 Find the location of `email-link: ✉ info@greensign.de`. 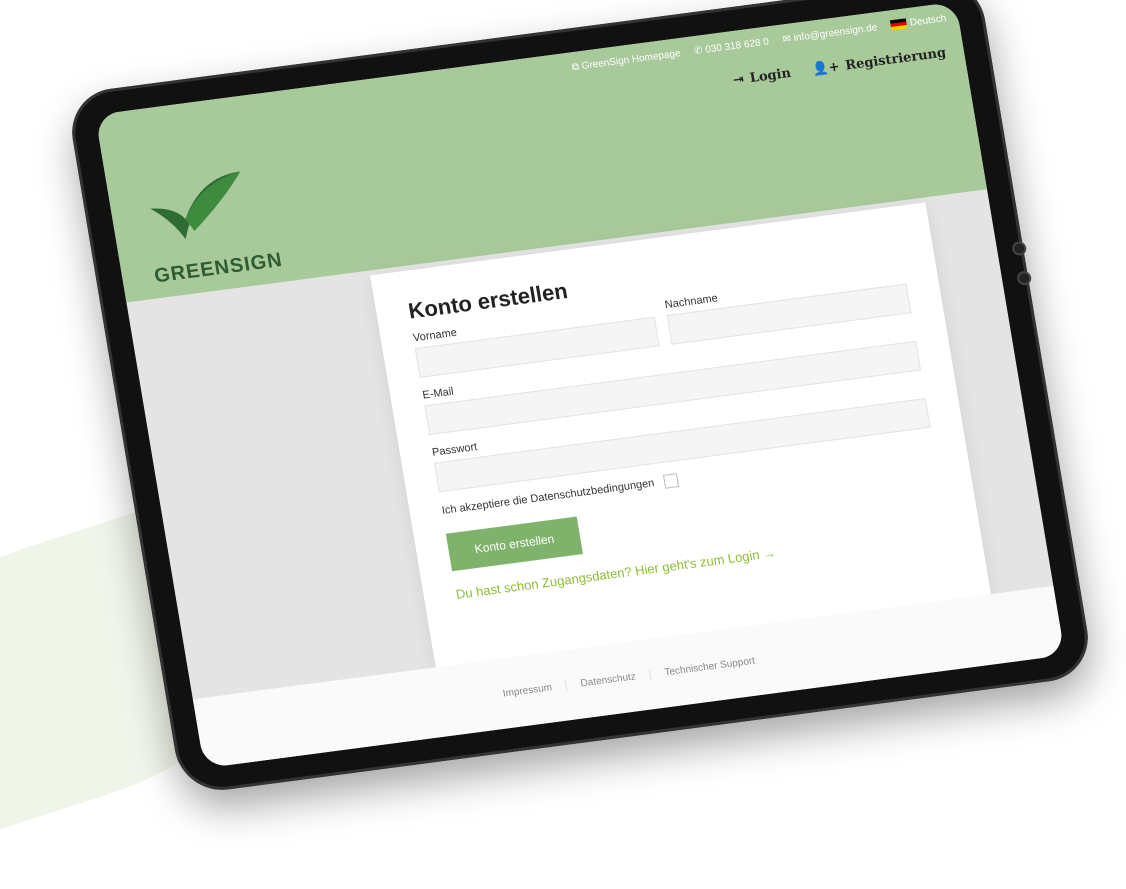

email-link: ✉ info@greensign.de is located at coordinates (830, 33).